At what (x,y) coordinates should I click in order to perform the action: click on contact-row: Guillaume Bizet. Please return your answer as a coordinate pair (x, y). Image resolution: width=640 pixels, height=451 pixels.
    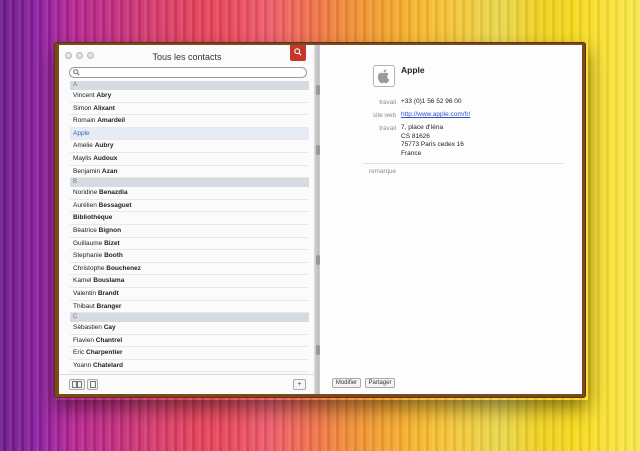
    Looking at the image, I should click on (189, 244).